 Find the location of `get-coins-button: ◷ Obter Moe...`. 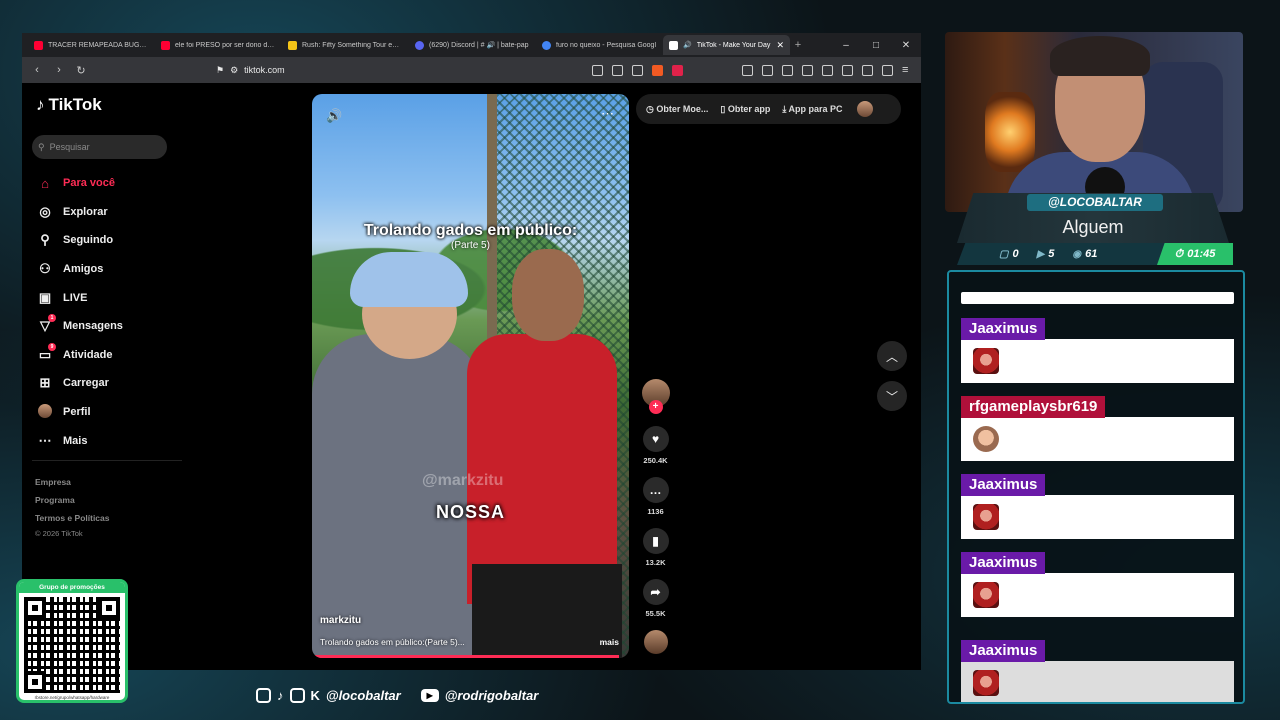

get-coins-button: ◷ Obter Moe... is located at coordinates (677, 109).